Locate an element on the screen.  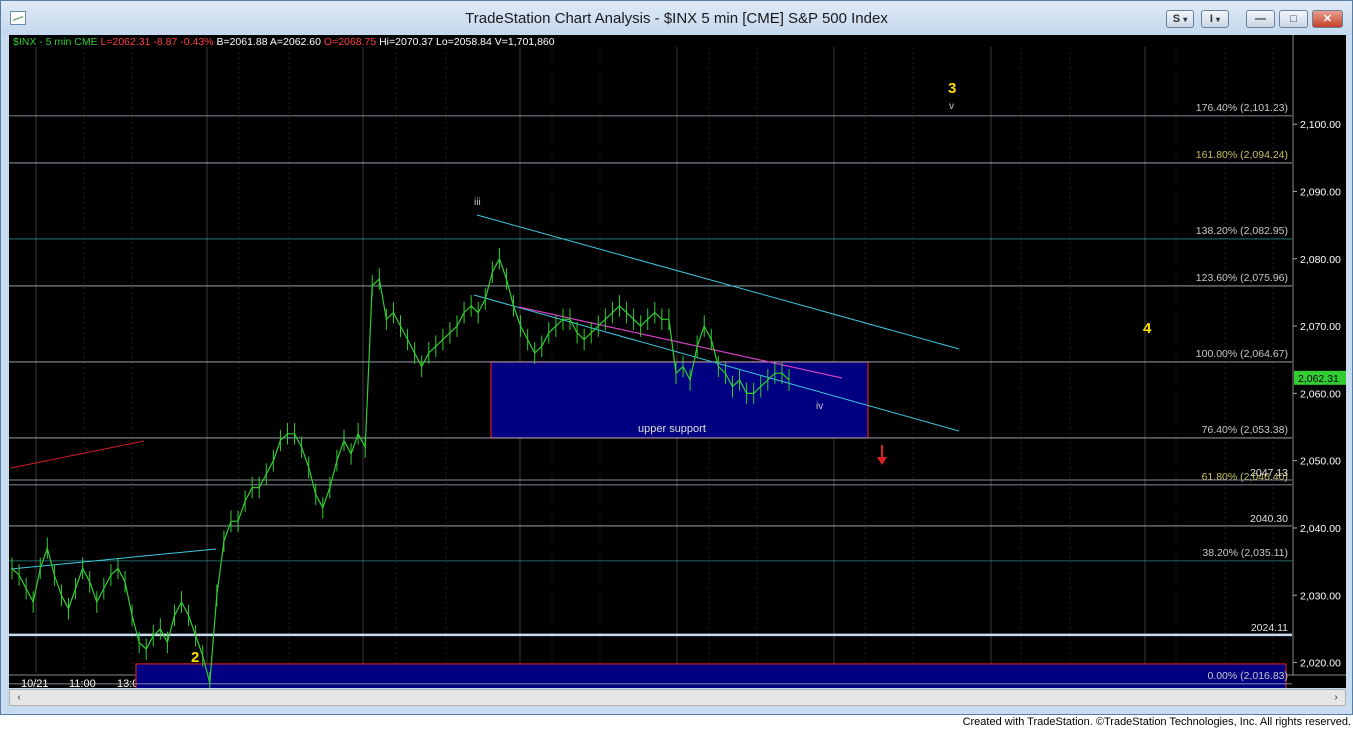
maximize-button: □ is located at coordinates (1293, 19).